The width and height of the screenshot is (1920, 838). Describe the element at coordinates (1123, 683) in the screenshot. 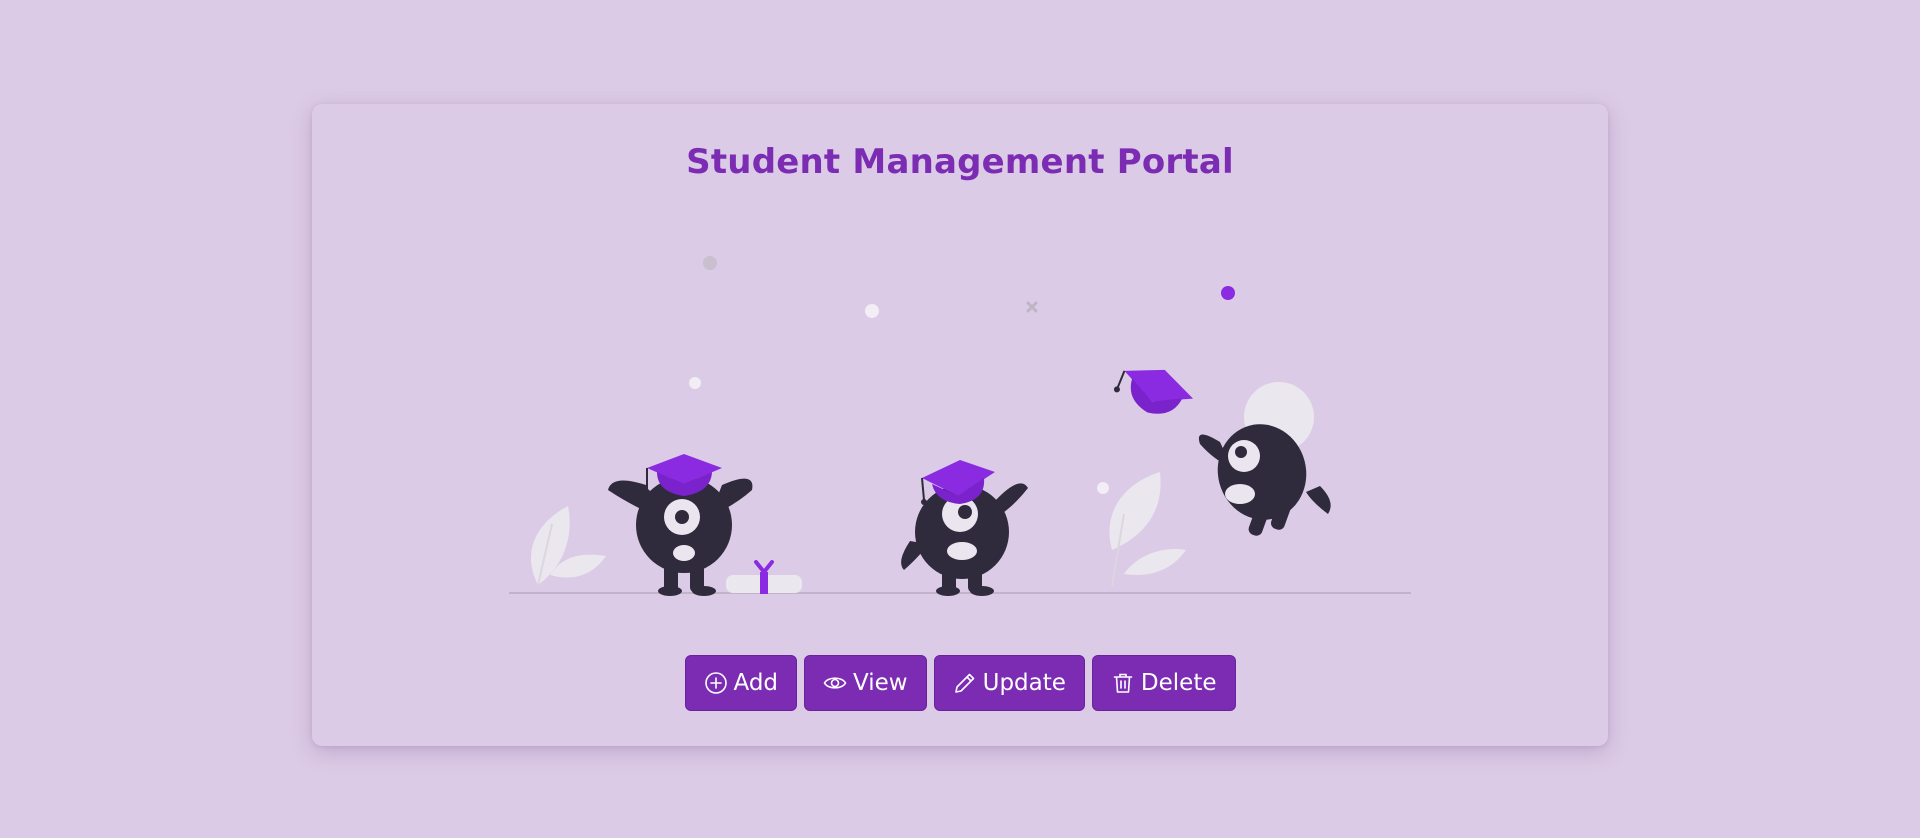

I see `trash-icon` at that location.